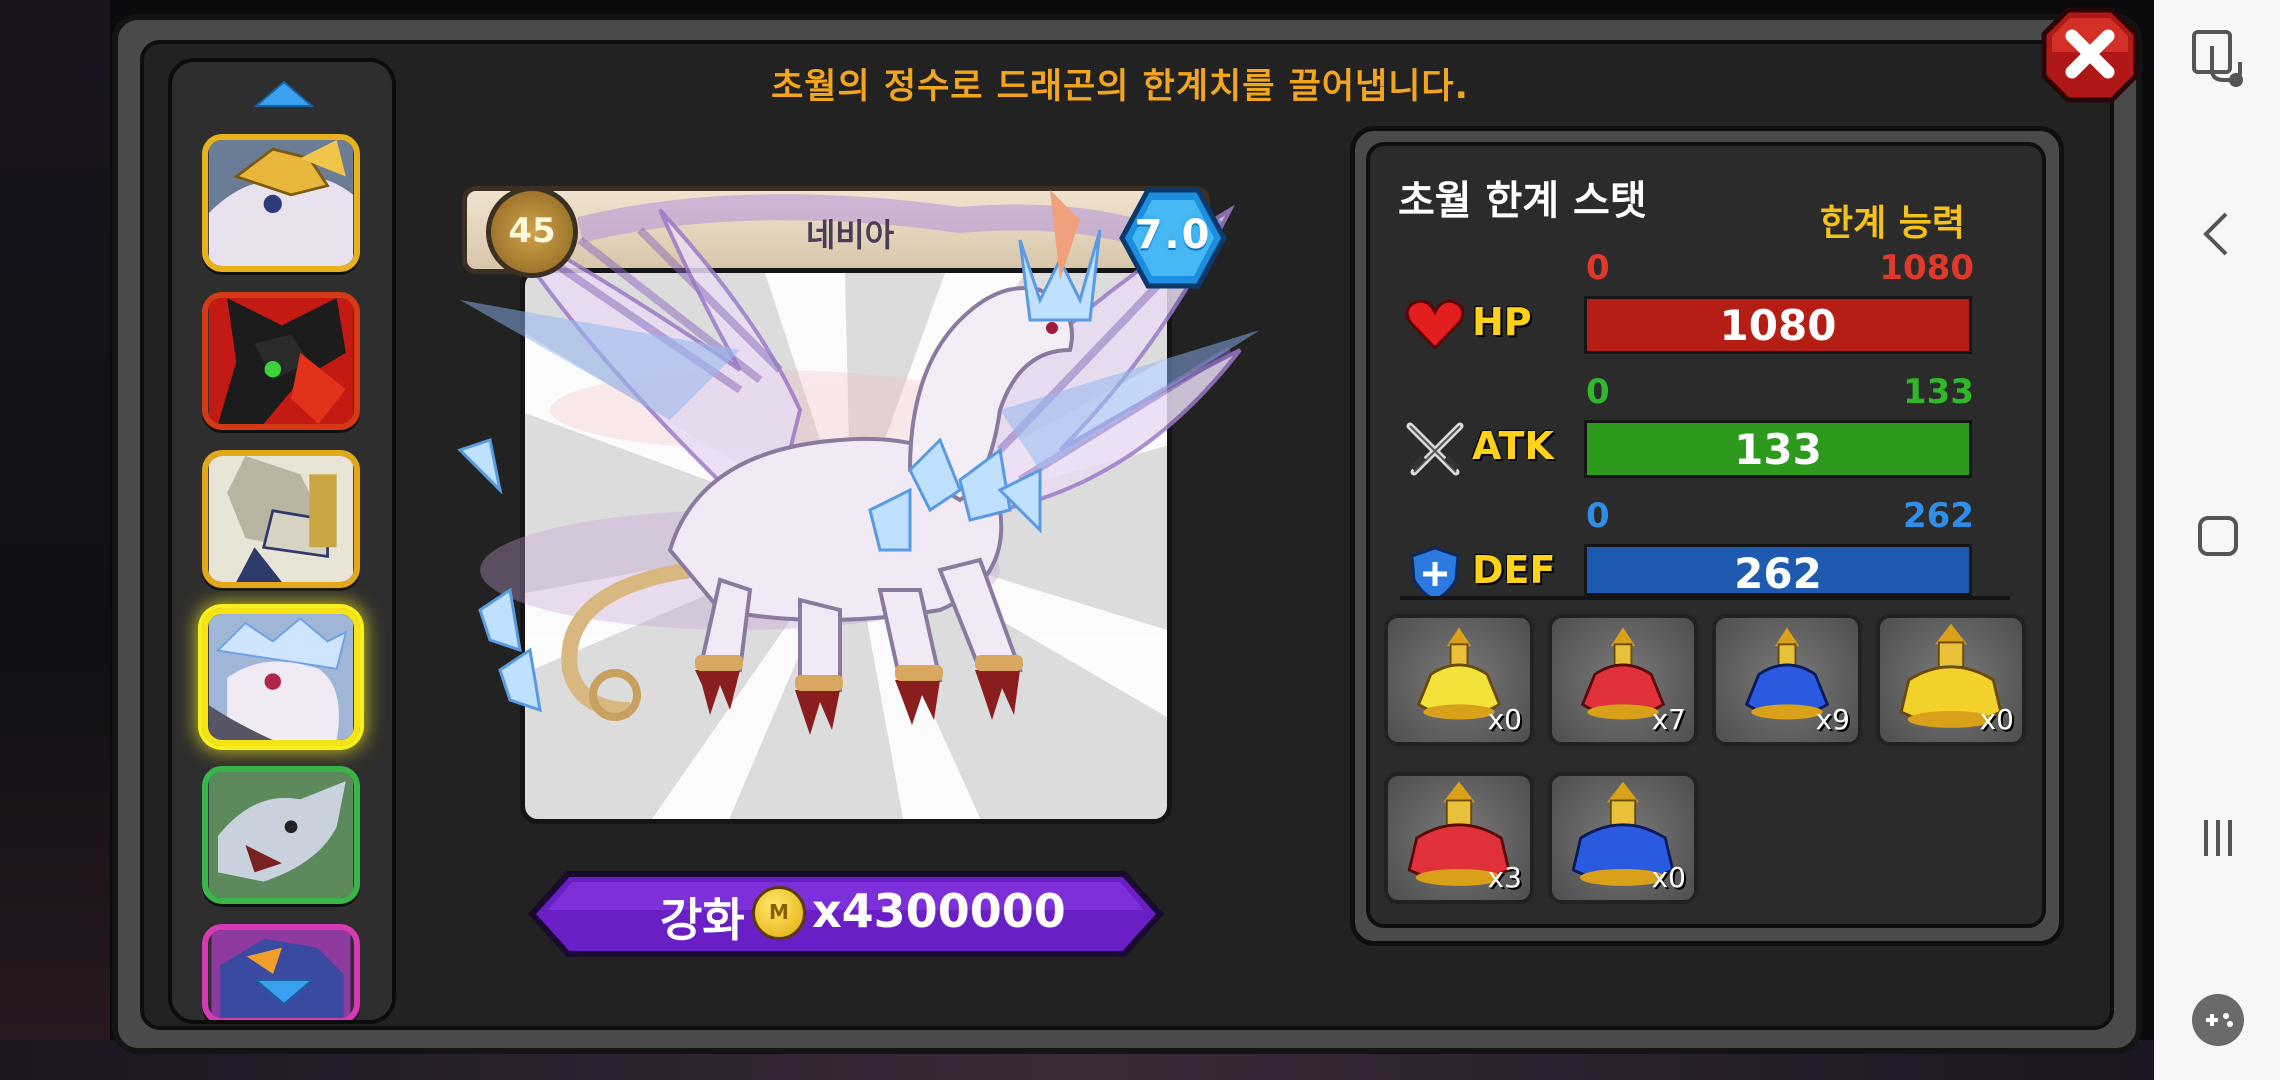 The width and height of the screenshot is (2280, 1080). What do you see at coordinates (1502, 322) in the screenshot?
I see `hp-label: HP` at bounding box center [1502, 322].